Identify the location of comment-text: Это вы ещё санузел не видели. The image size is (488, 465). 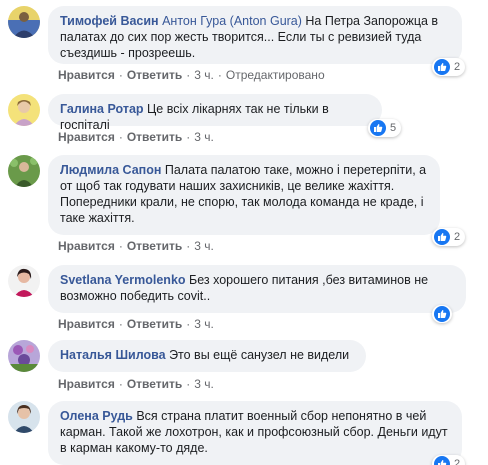
(259, 355).